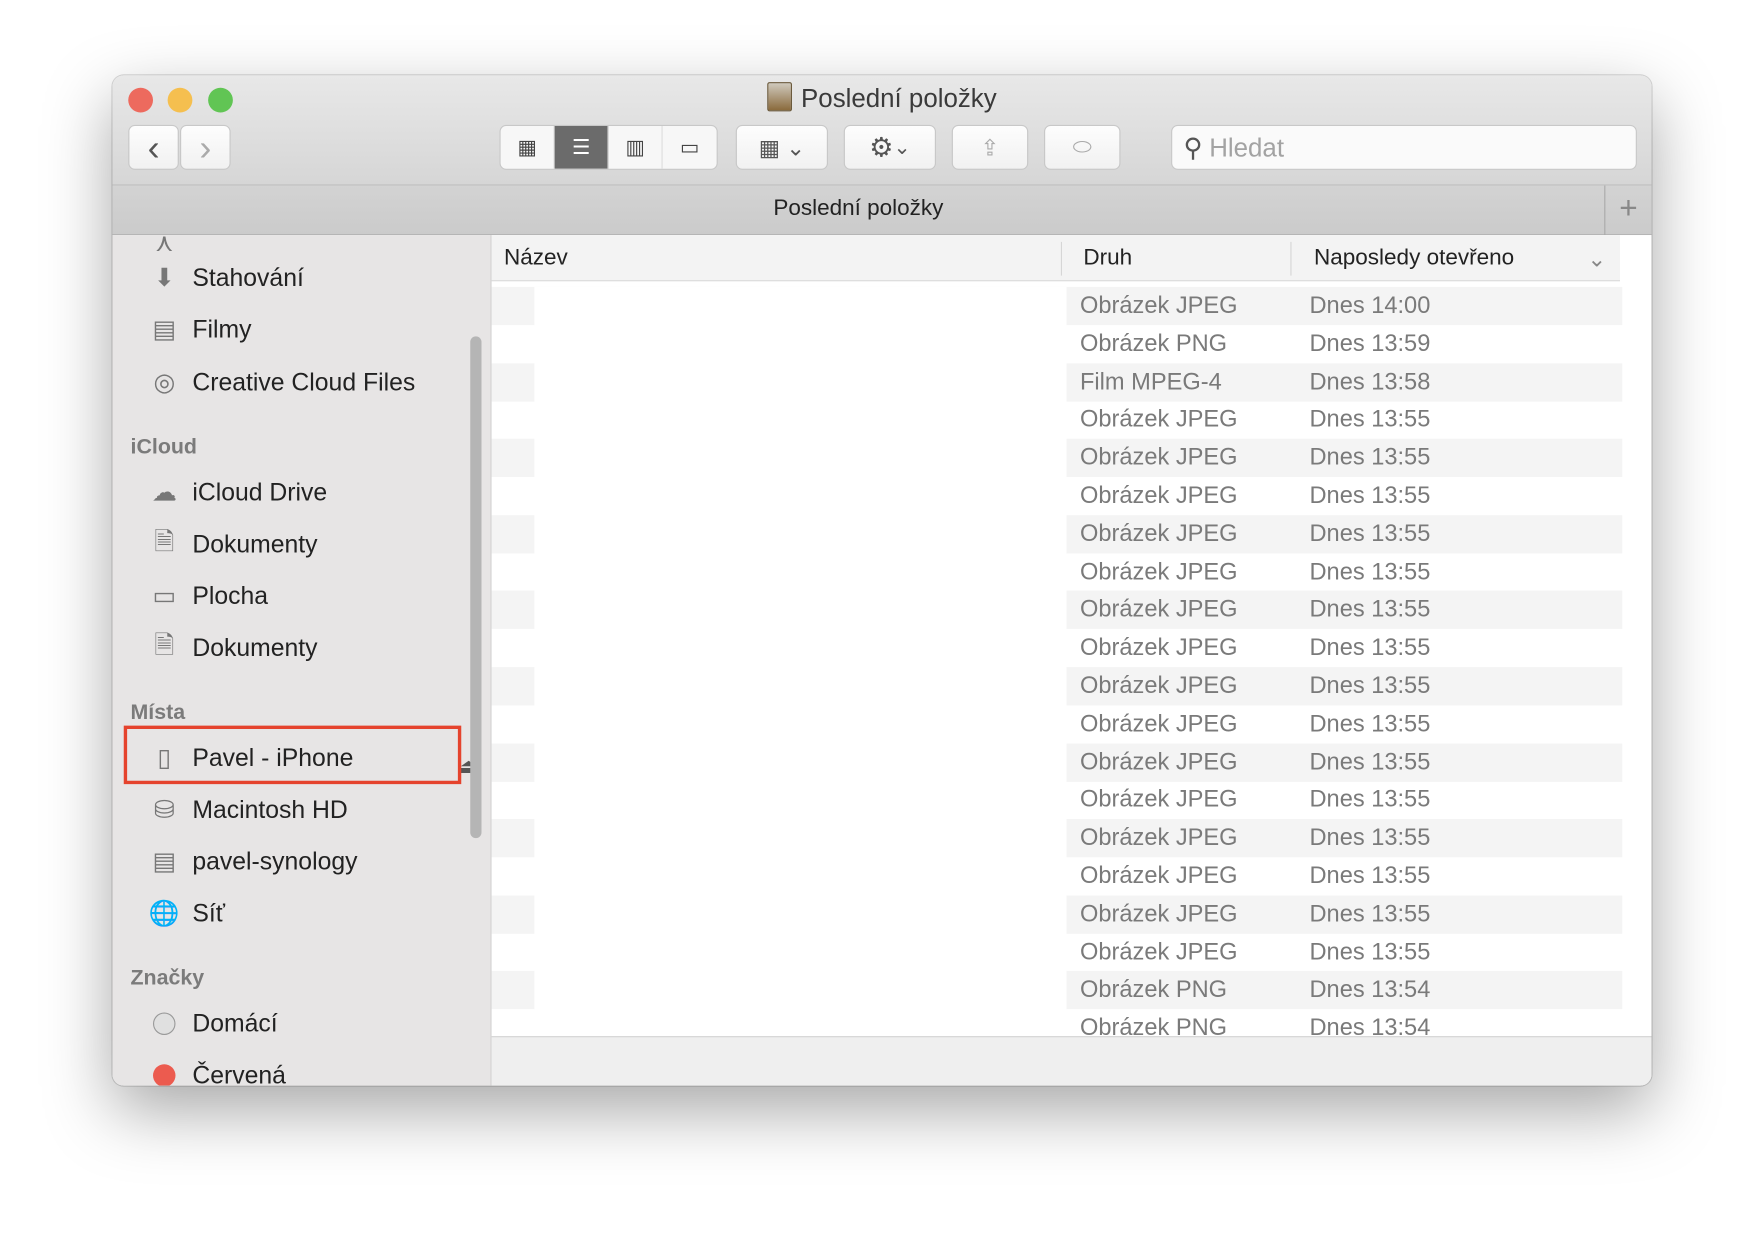 The image size is (1764, 1234). I want to click on tag-dot-icon, so click(164, 1072).